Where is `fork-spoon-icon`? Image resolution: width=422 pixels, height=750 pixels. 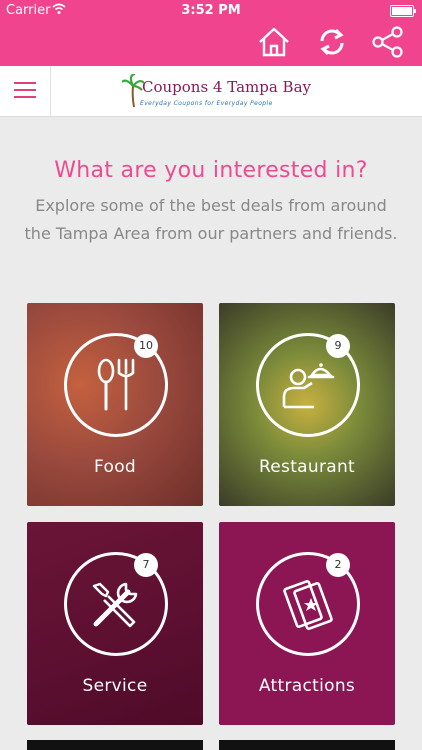
fork-spoon-icon is located at coordinates (116, 384).